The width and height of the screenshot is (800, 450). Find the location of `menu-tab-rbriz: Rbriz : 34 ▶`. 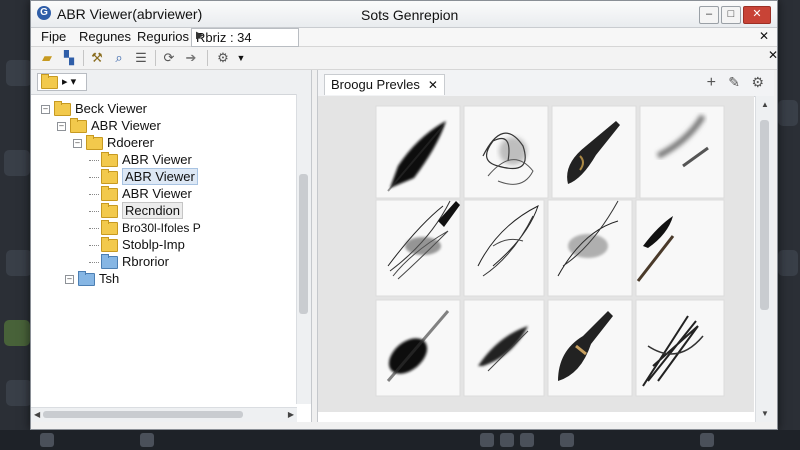

menu-tab-rbriz: Rbriz : 34 ▶ is located at coordinates (245, 37).